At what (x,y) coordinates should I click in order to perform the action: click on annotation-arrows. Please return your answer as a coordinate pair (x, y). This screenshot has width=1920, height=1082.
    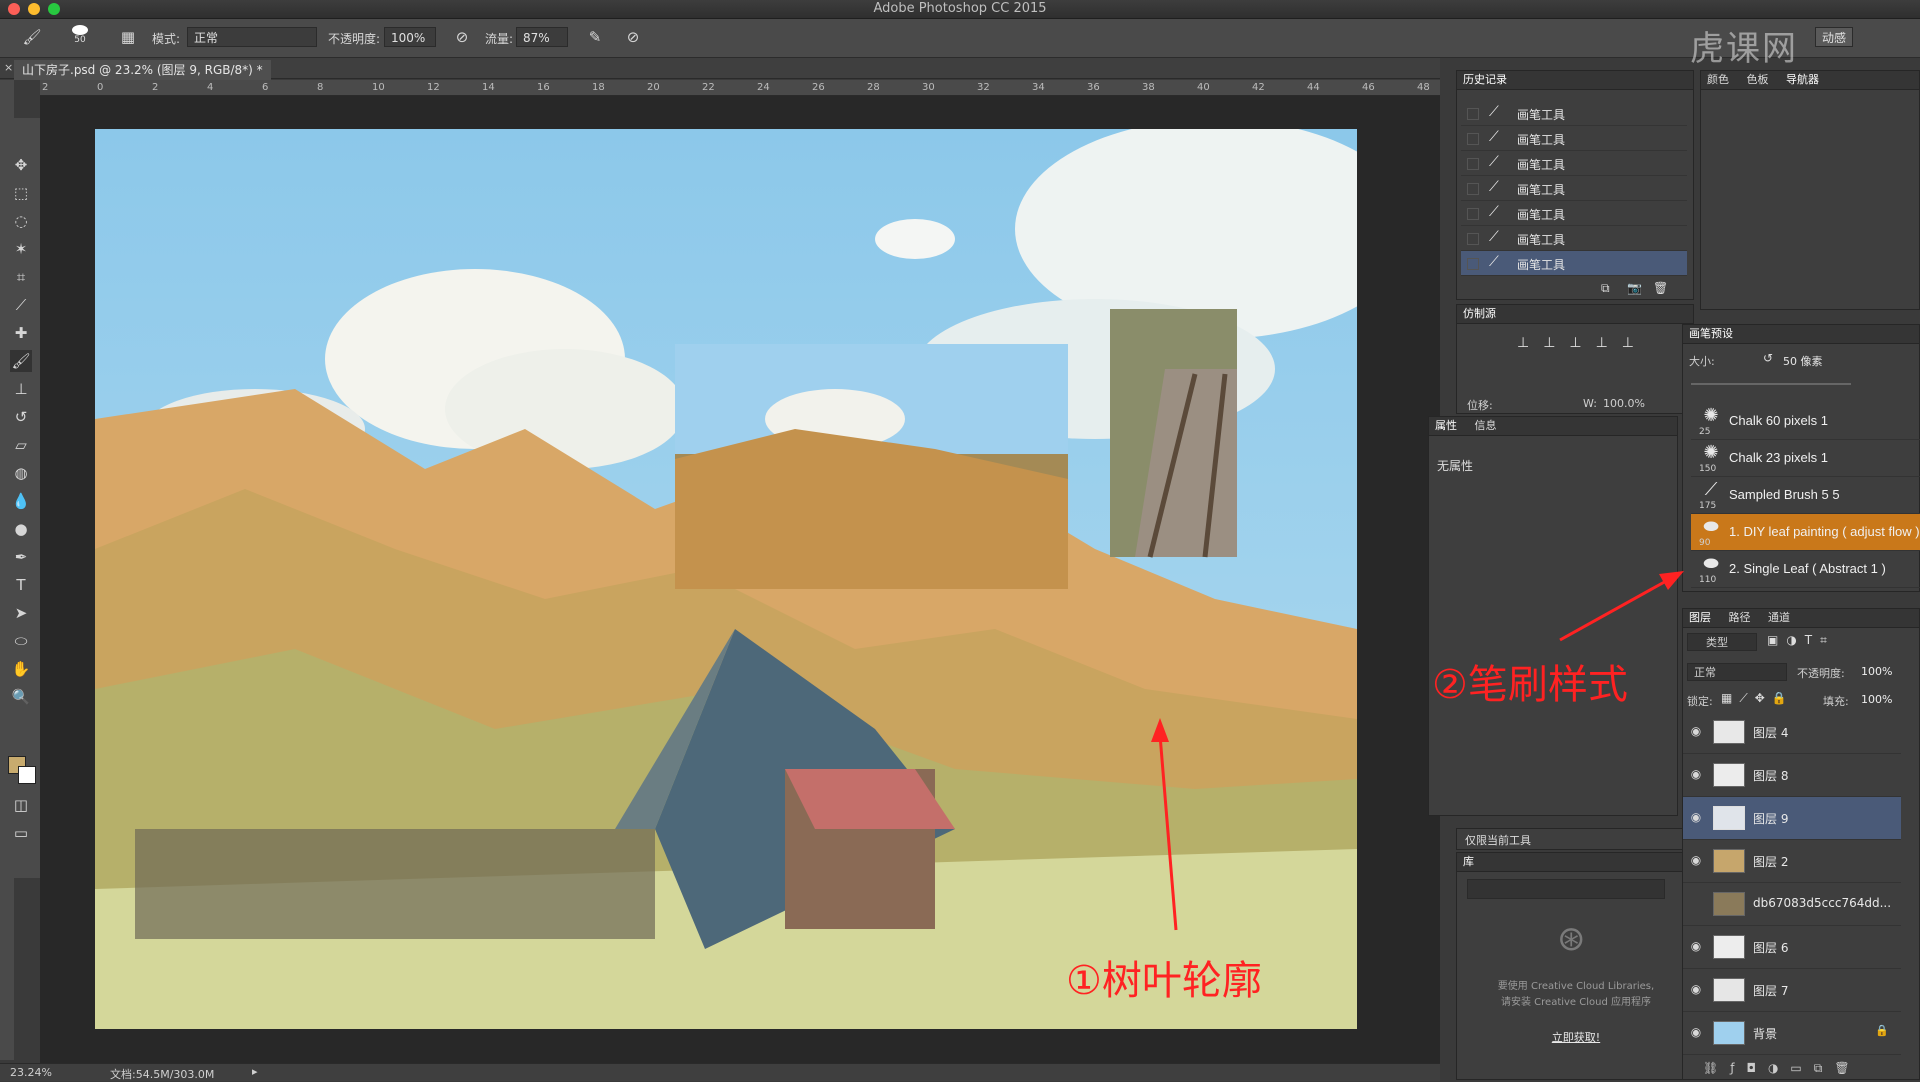
    Looking at the image, I should click on (1417, 751).